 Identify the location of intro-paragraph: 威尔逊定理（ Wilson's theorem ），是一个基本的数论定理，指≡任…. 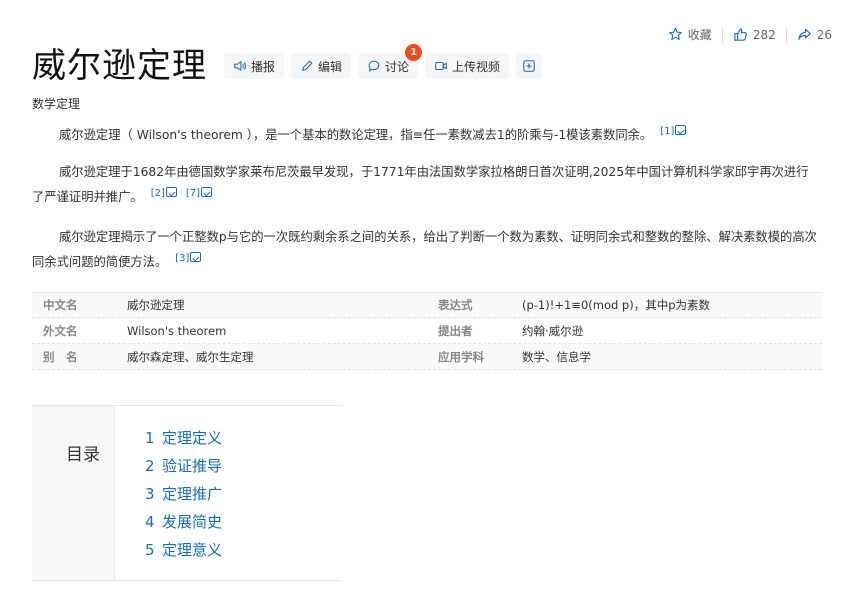
(426, 133).